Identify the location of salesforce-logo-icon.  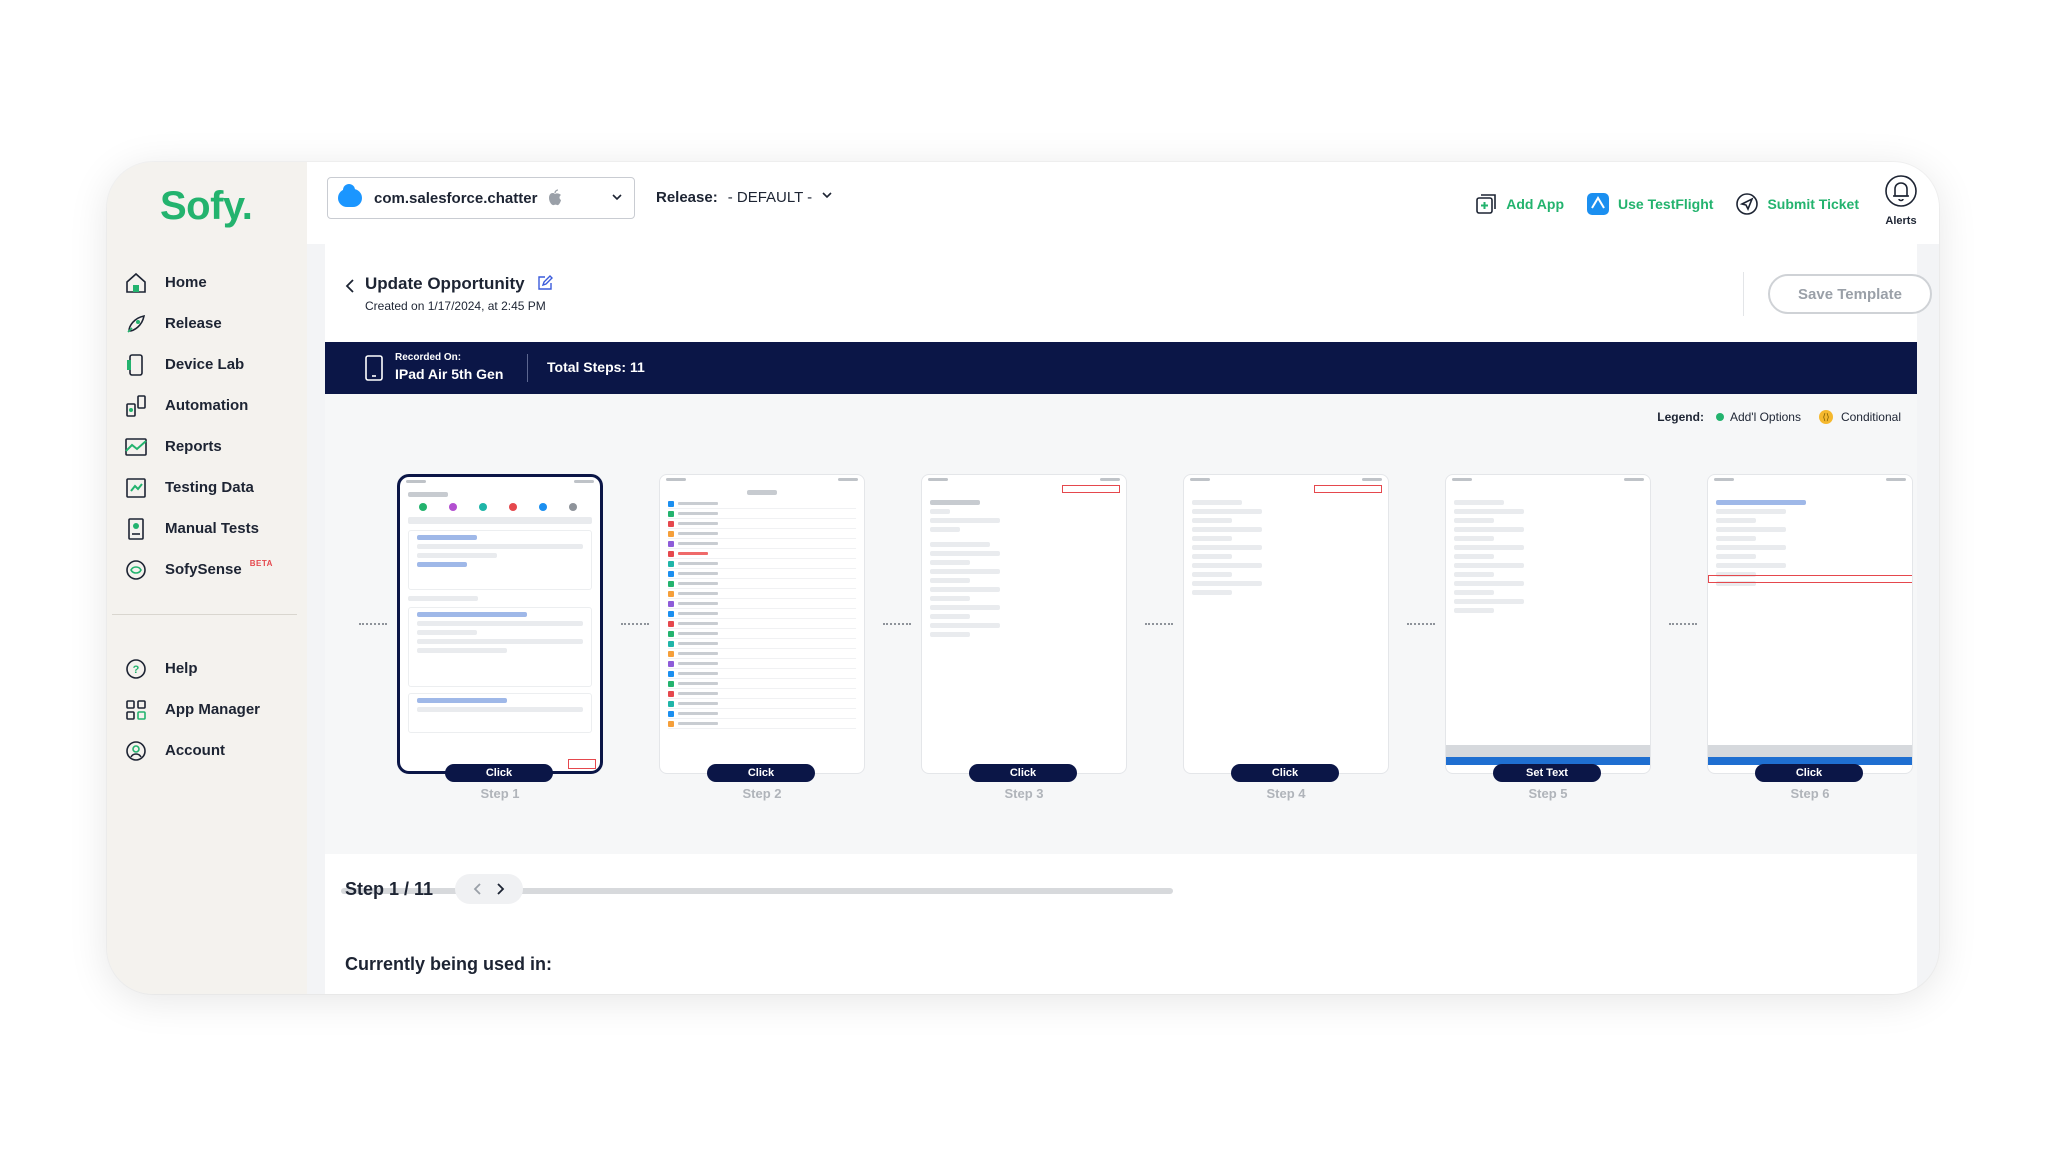
(350, 195).